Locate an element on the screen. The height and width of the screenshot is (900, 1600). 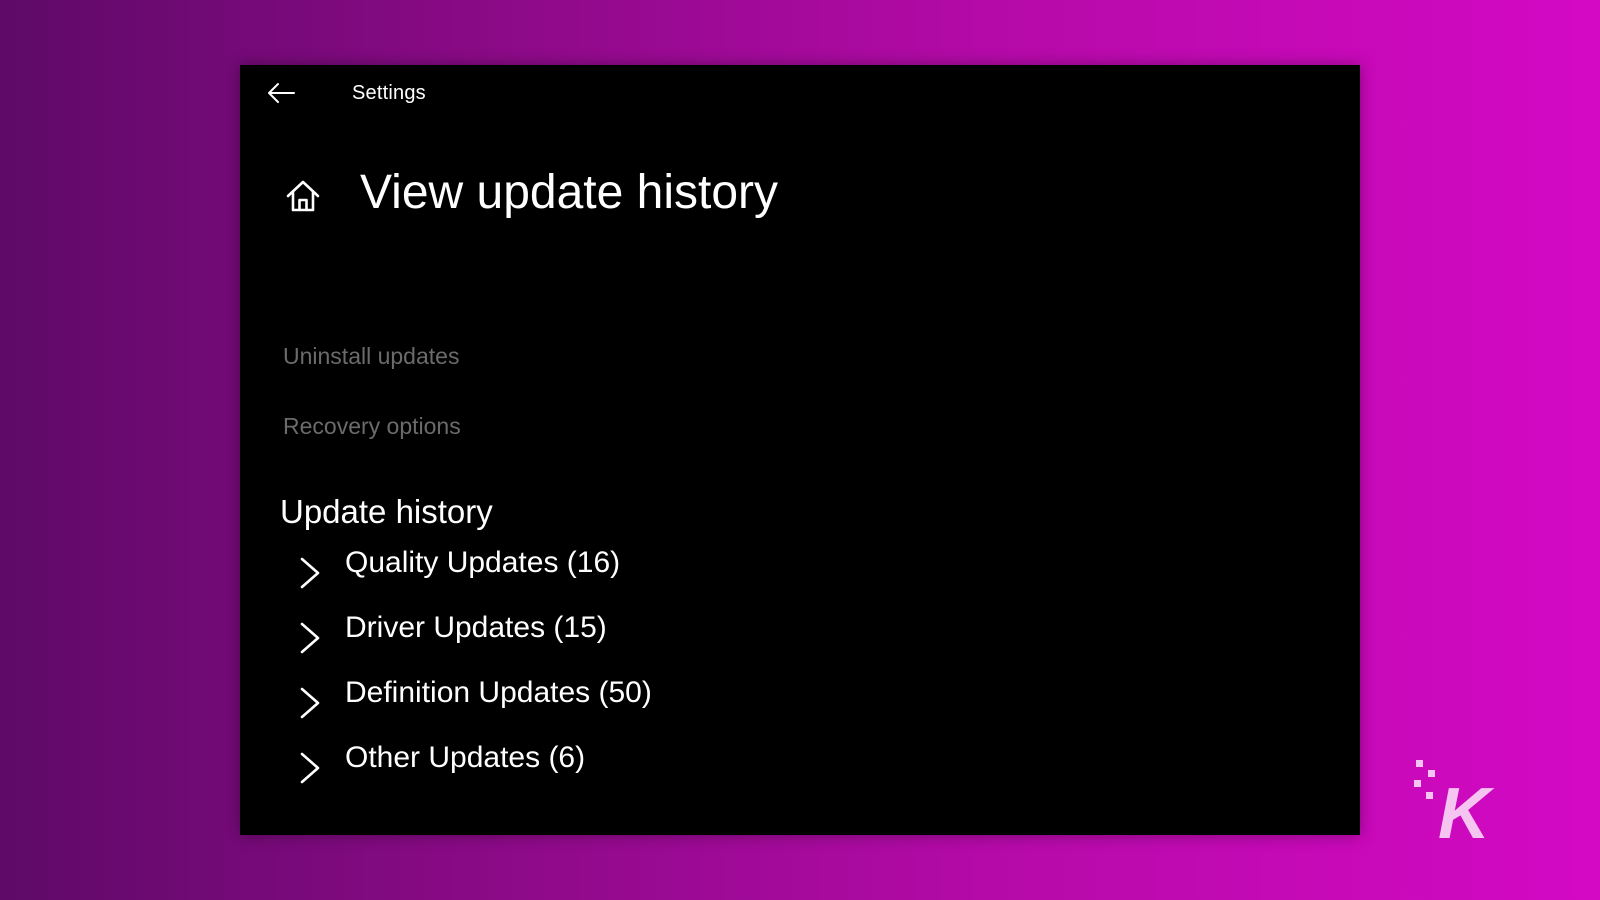
recovery-options-link: Recovery options is located at coordinates (372, 426).